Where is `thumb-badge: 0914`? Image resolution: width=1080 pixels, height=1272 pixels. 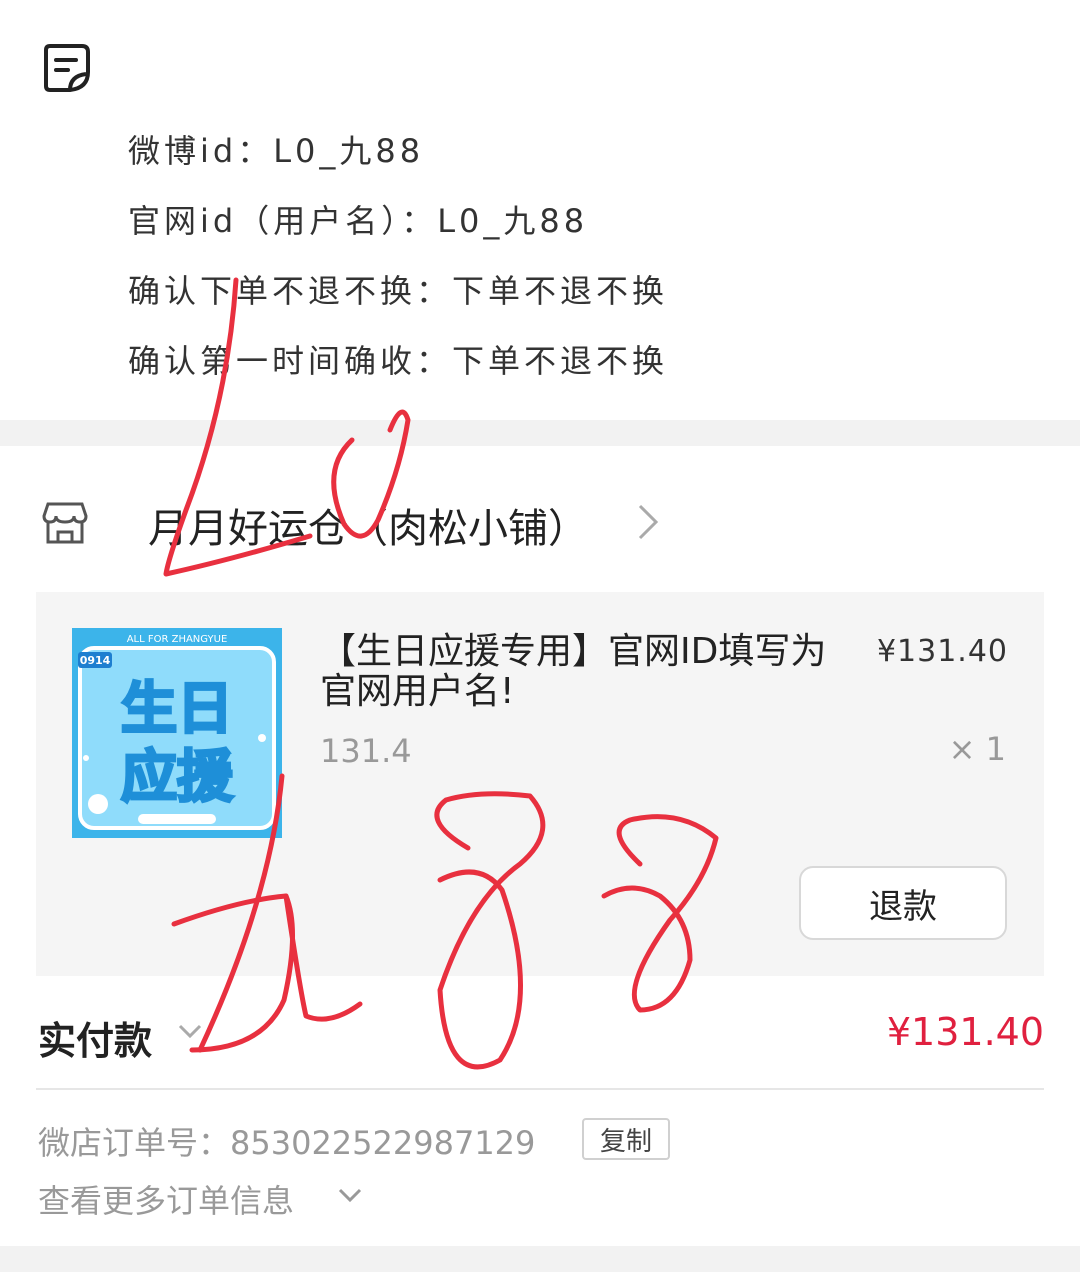 thumb-badge: 0914 is located at coordinates (95, 660).